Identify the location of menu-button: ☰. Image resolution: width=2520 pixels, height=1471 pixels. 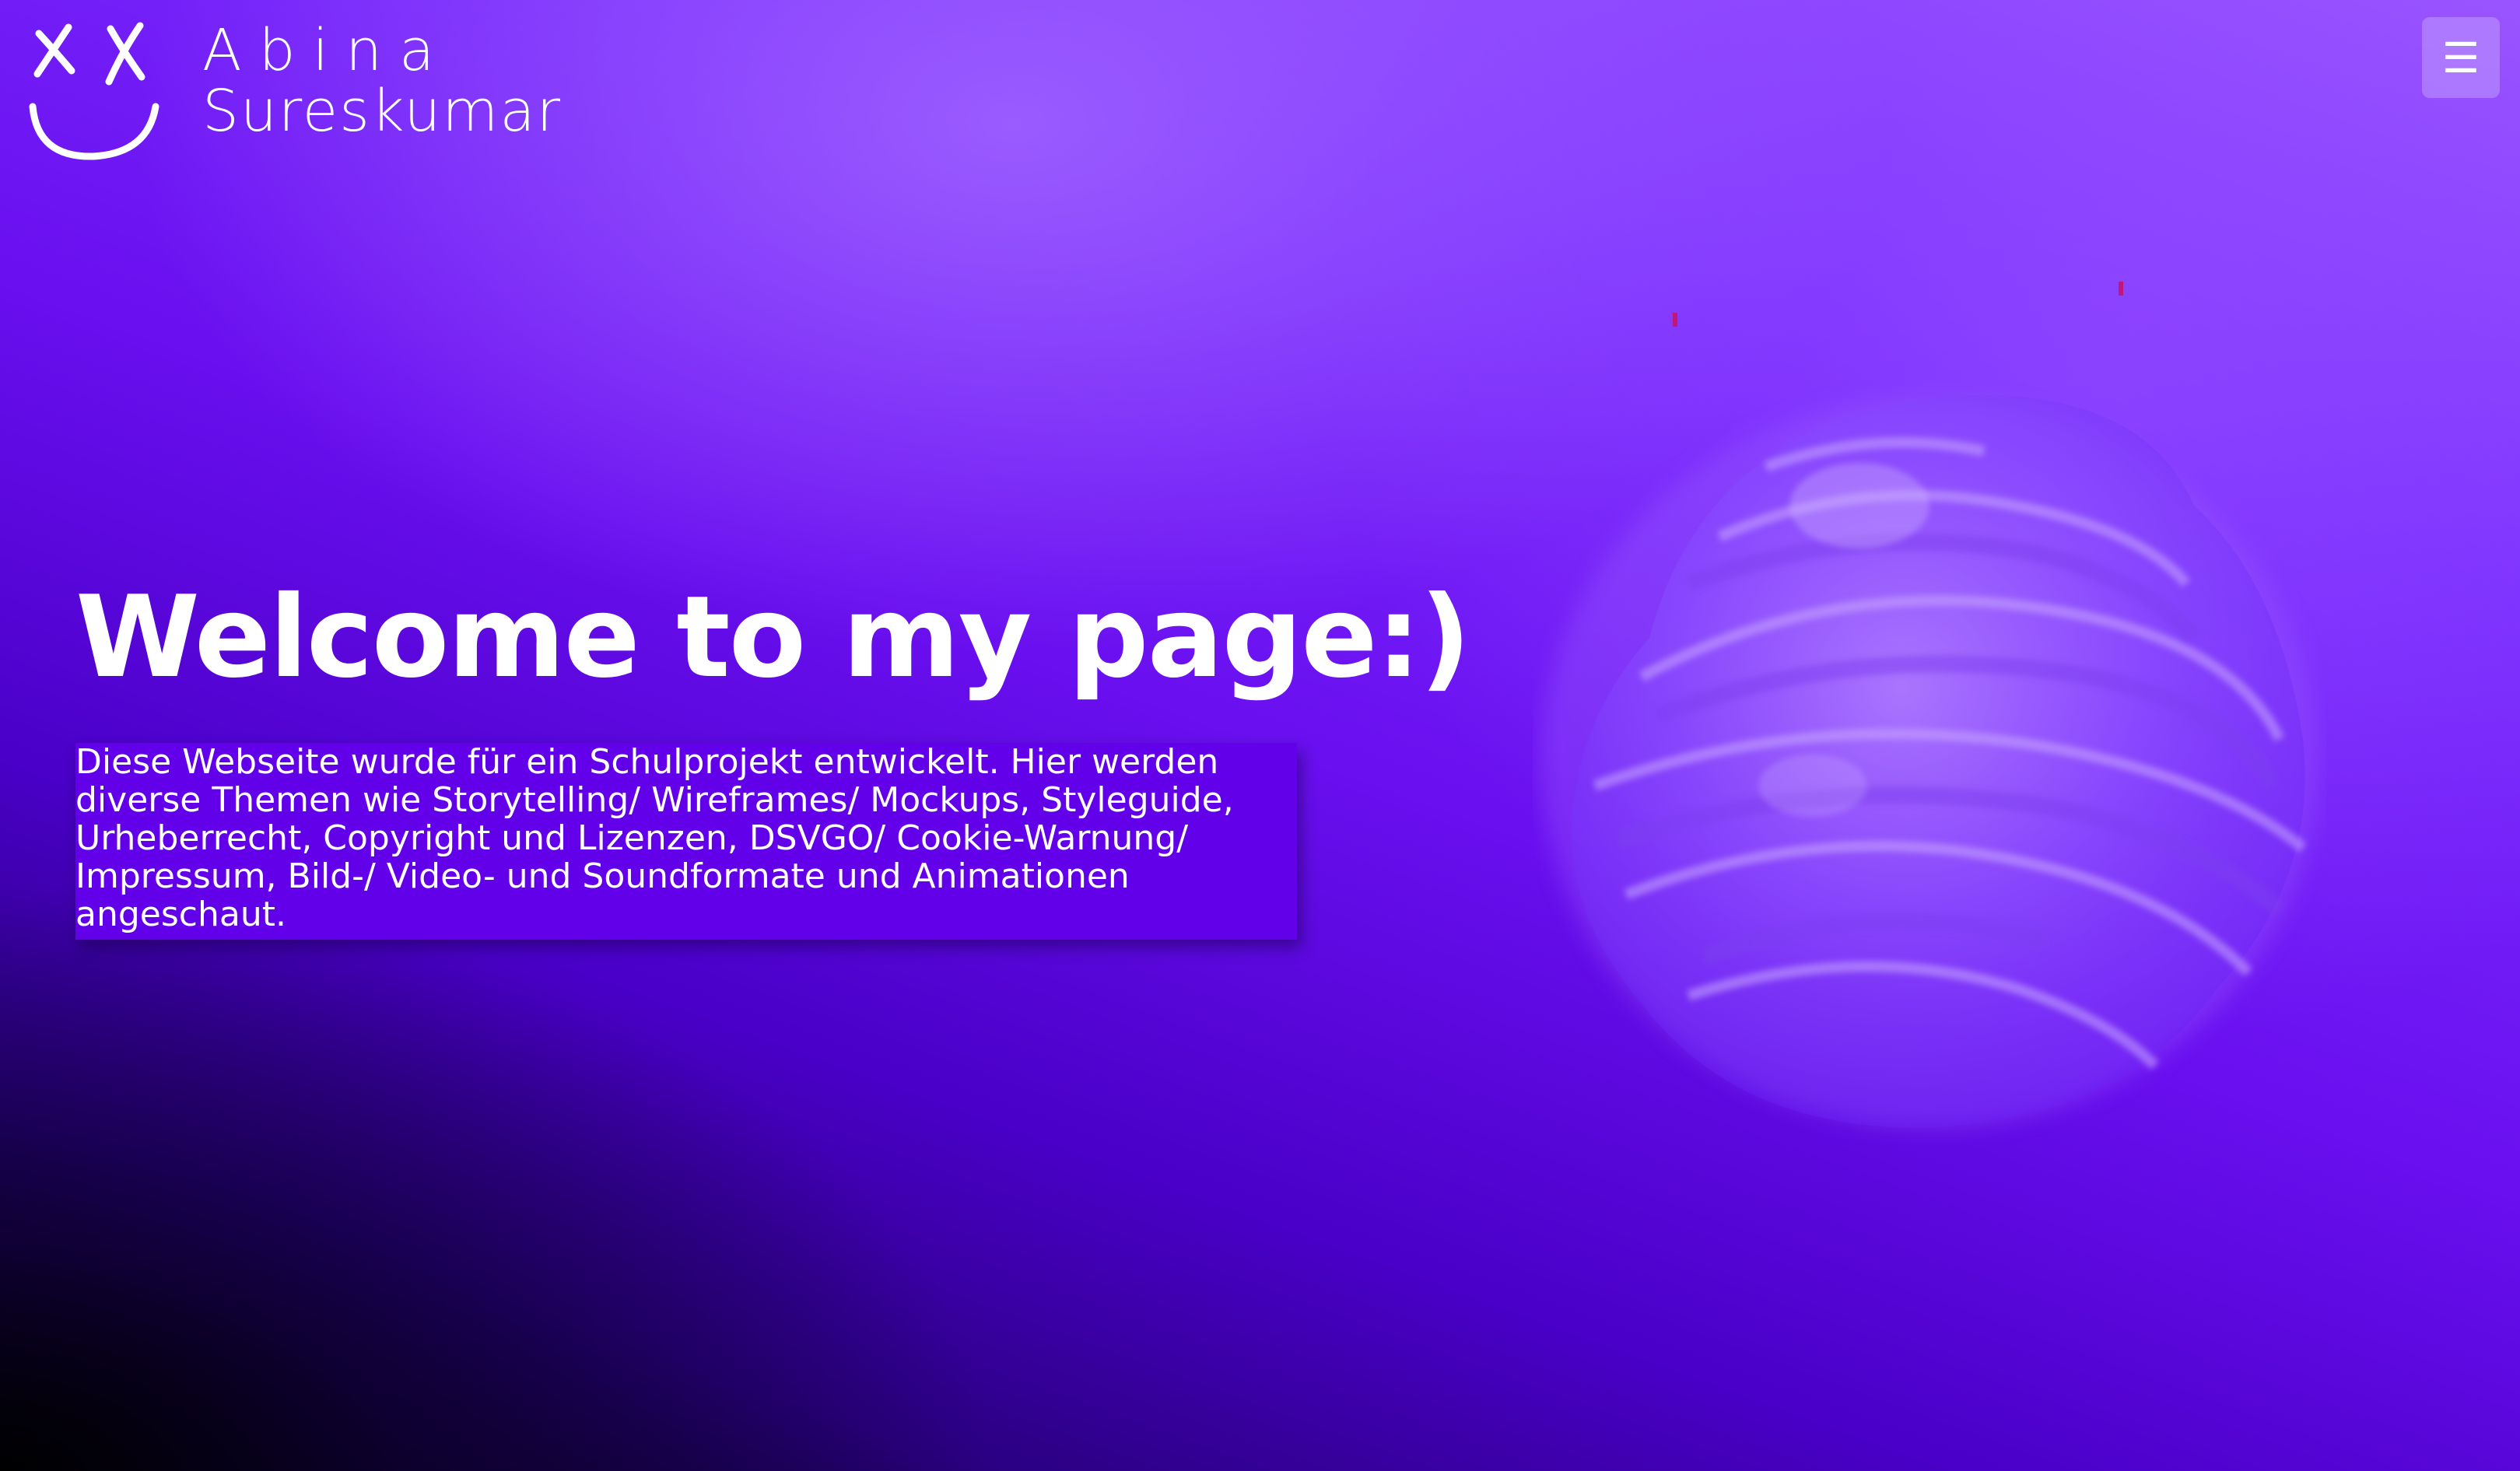
(2461, 57).